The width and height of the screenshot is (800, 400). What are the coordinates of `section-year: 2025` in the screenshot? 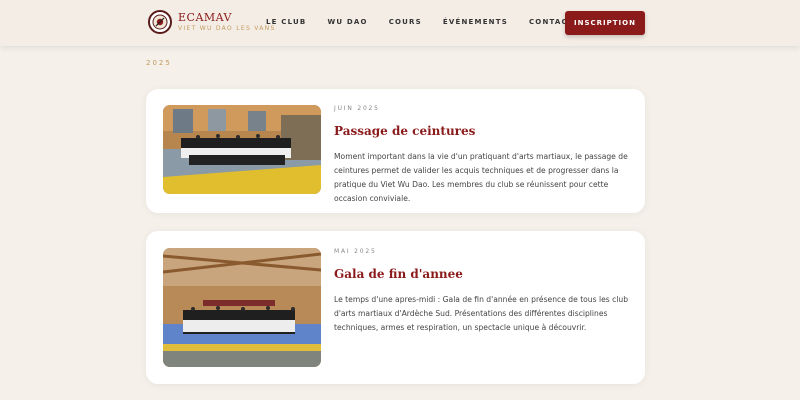 It's located at (159, 63).